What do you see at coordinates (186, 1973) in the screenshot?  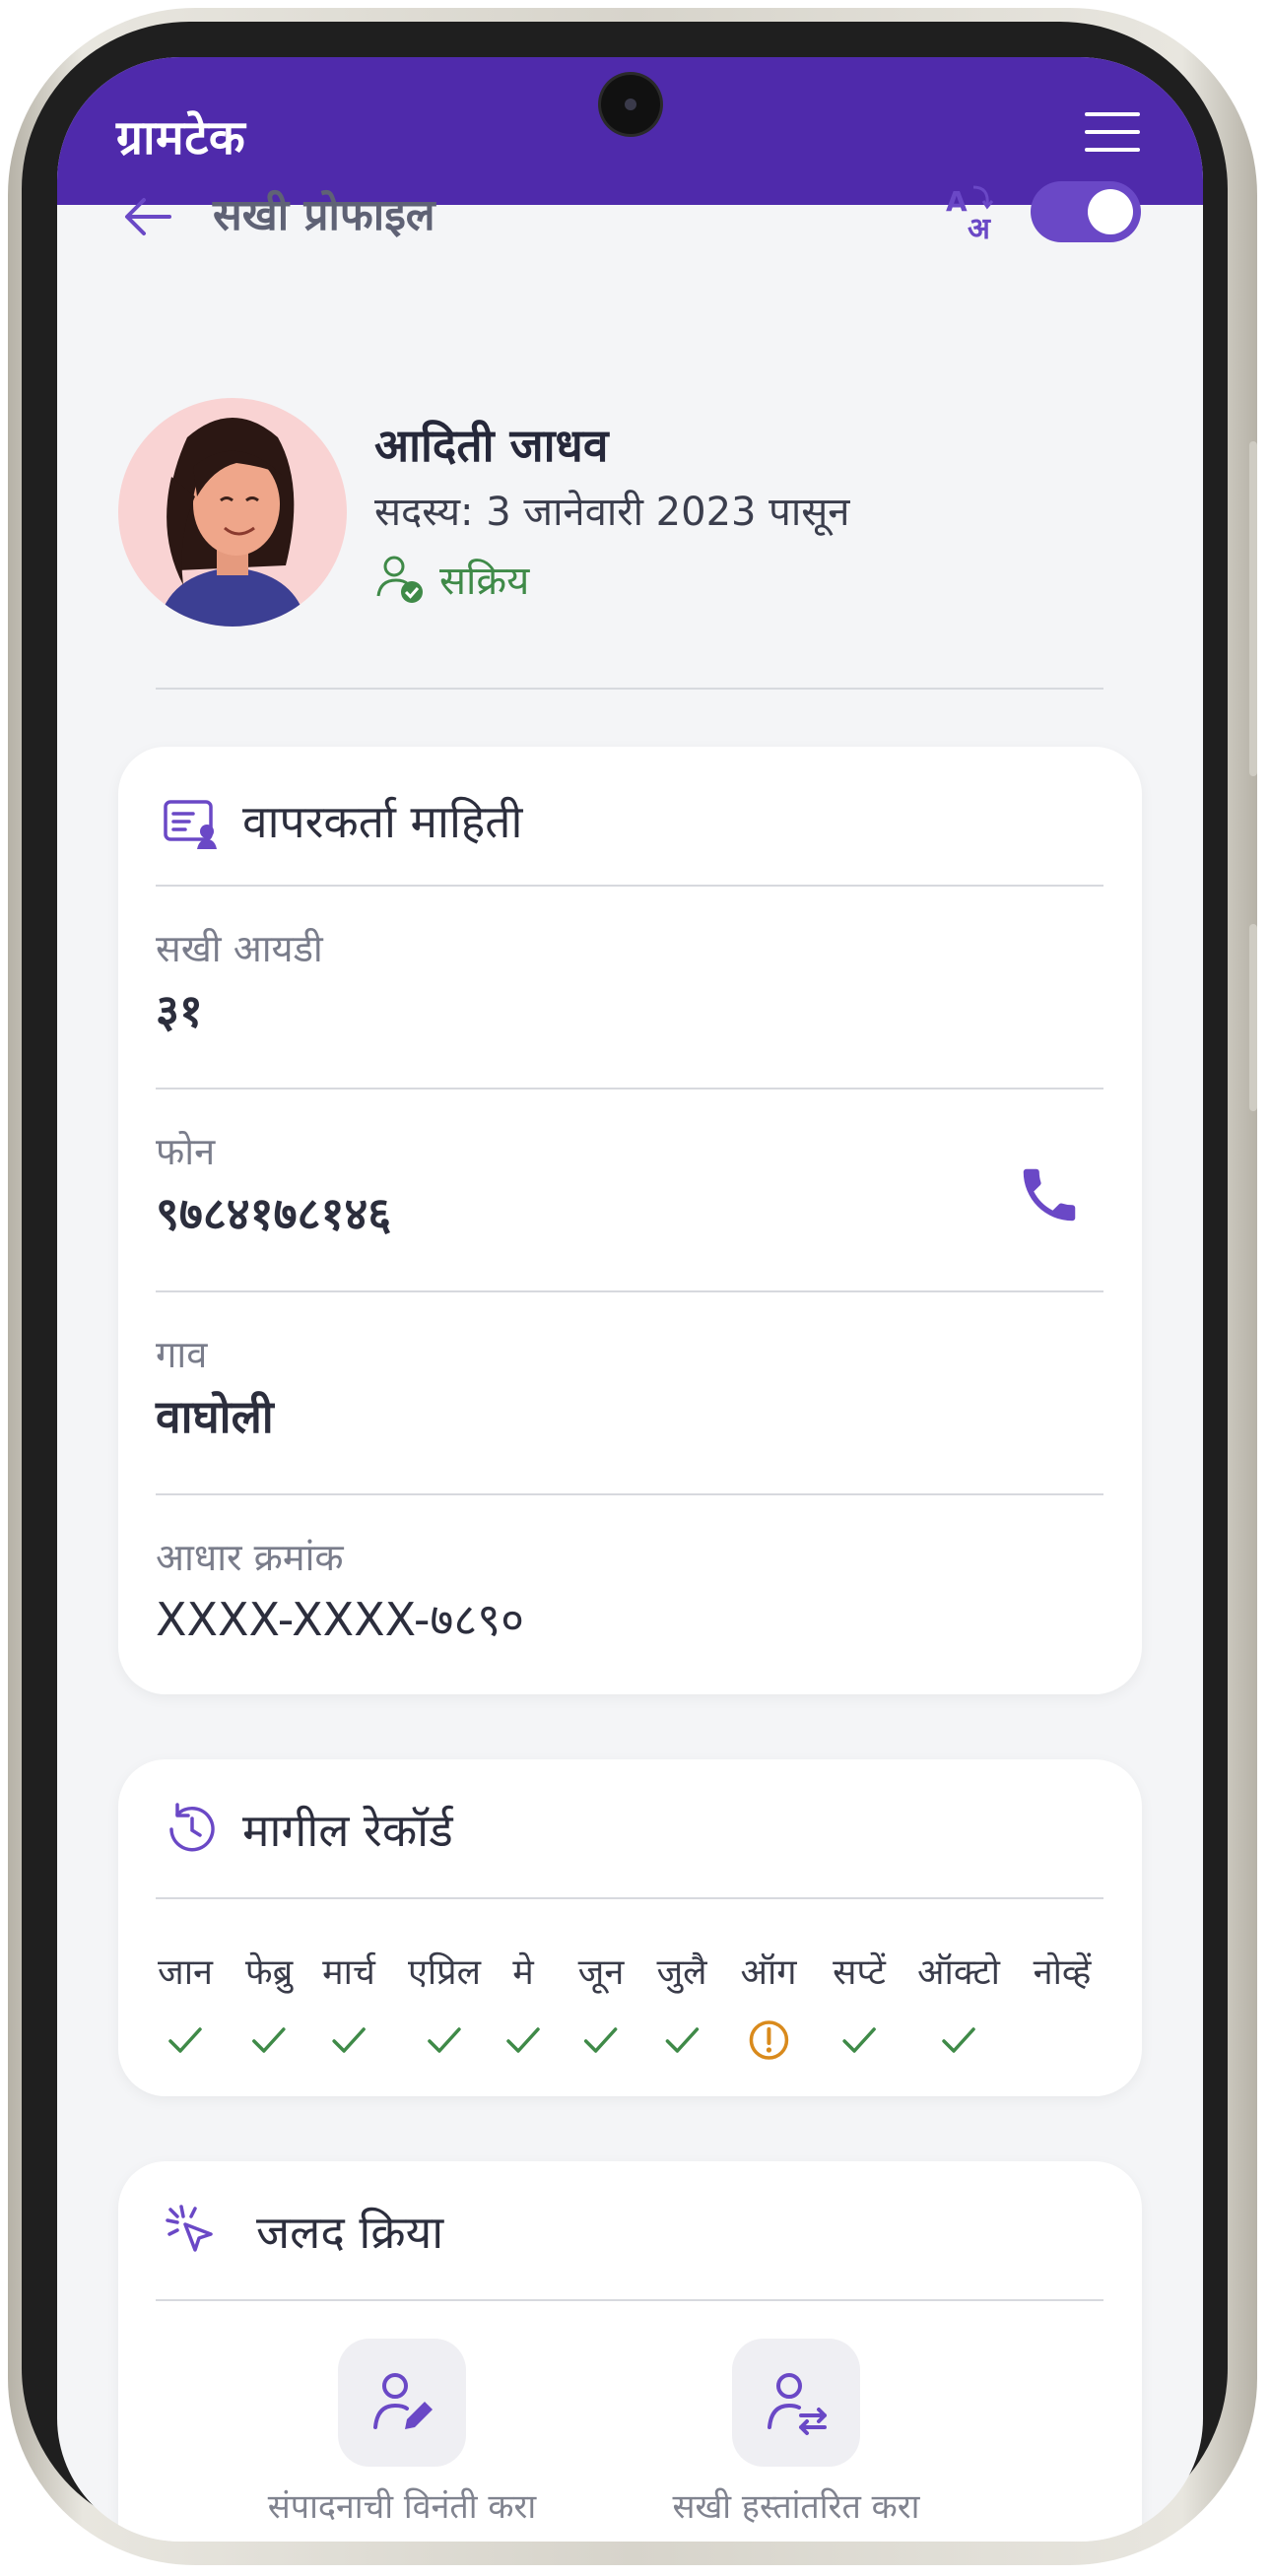 I see `history-month-label: जान` at bounding box center [186, 1973].